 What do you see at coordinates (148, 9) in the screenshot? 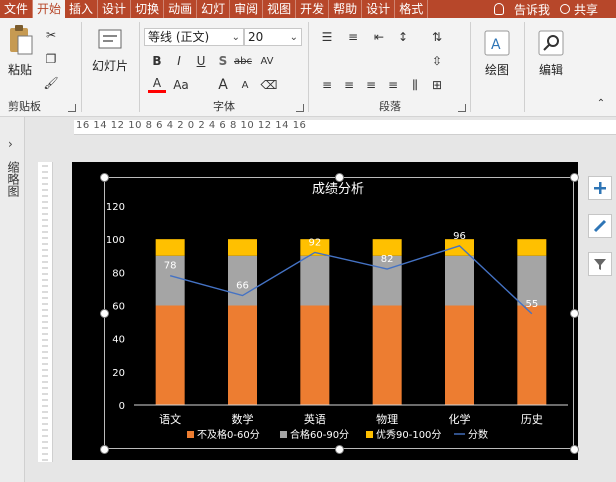
I see `tab-4: 切换` at bounding box center [148, 9].